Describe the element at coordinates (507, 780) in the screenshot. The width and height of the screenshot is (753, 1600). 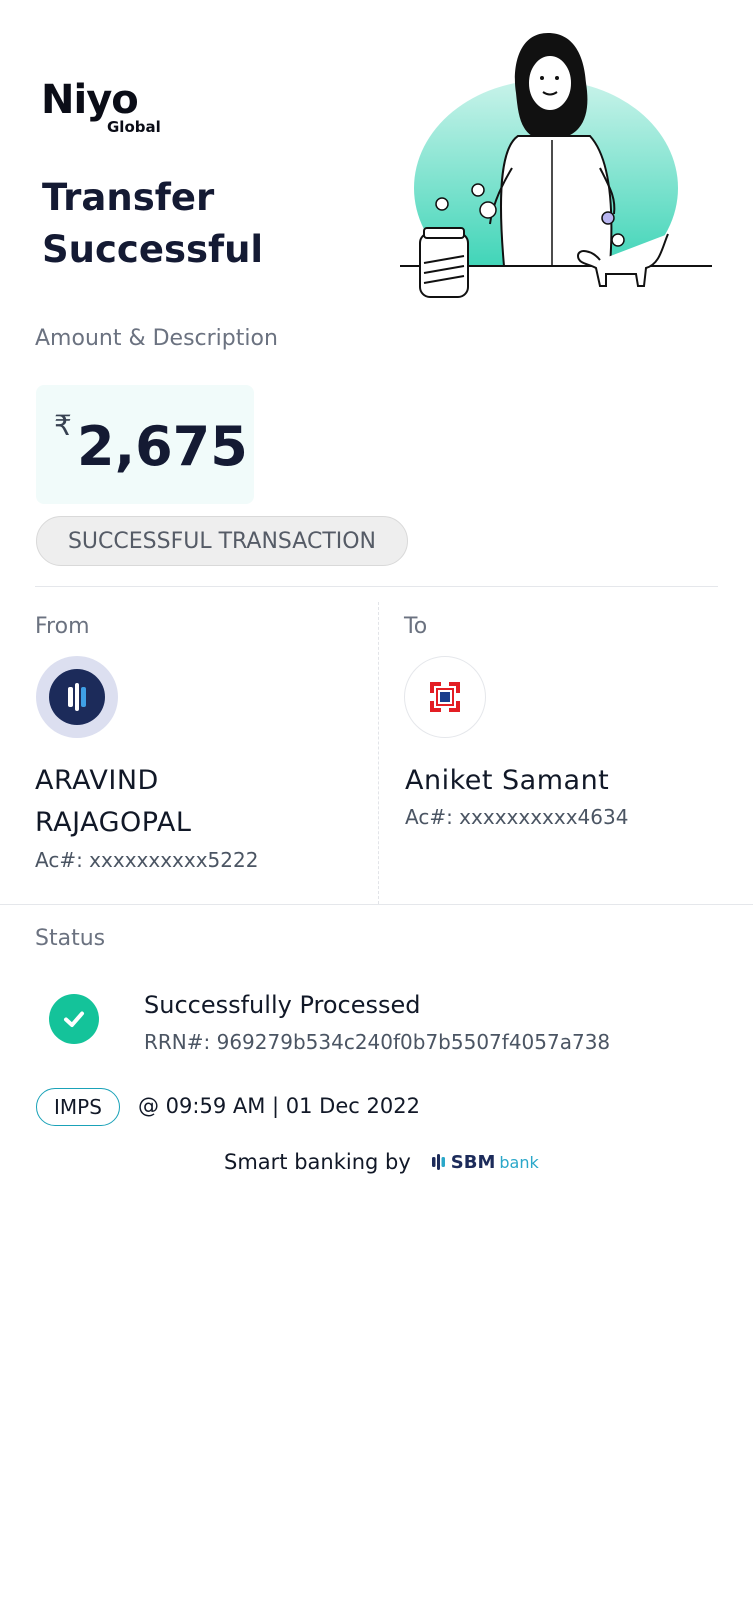
I see `to-name: Aniket Samant` at that location.